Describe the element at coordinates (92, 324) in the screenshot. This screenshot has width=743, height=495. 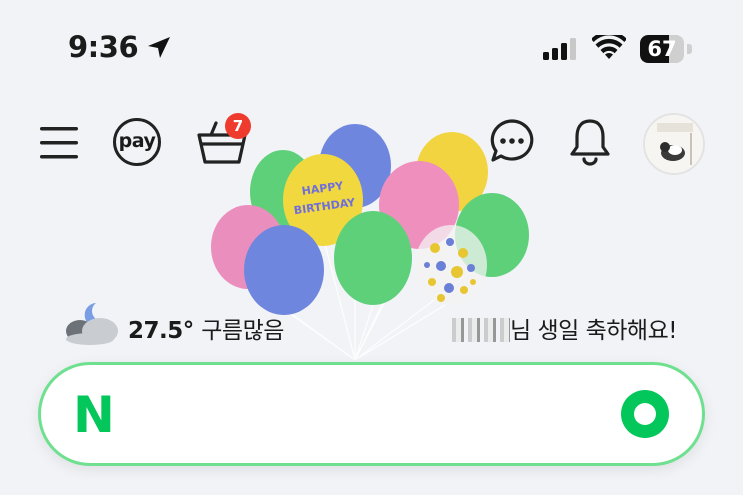
I see `cloudy-night-icon` at that location.